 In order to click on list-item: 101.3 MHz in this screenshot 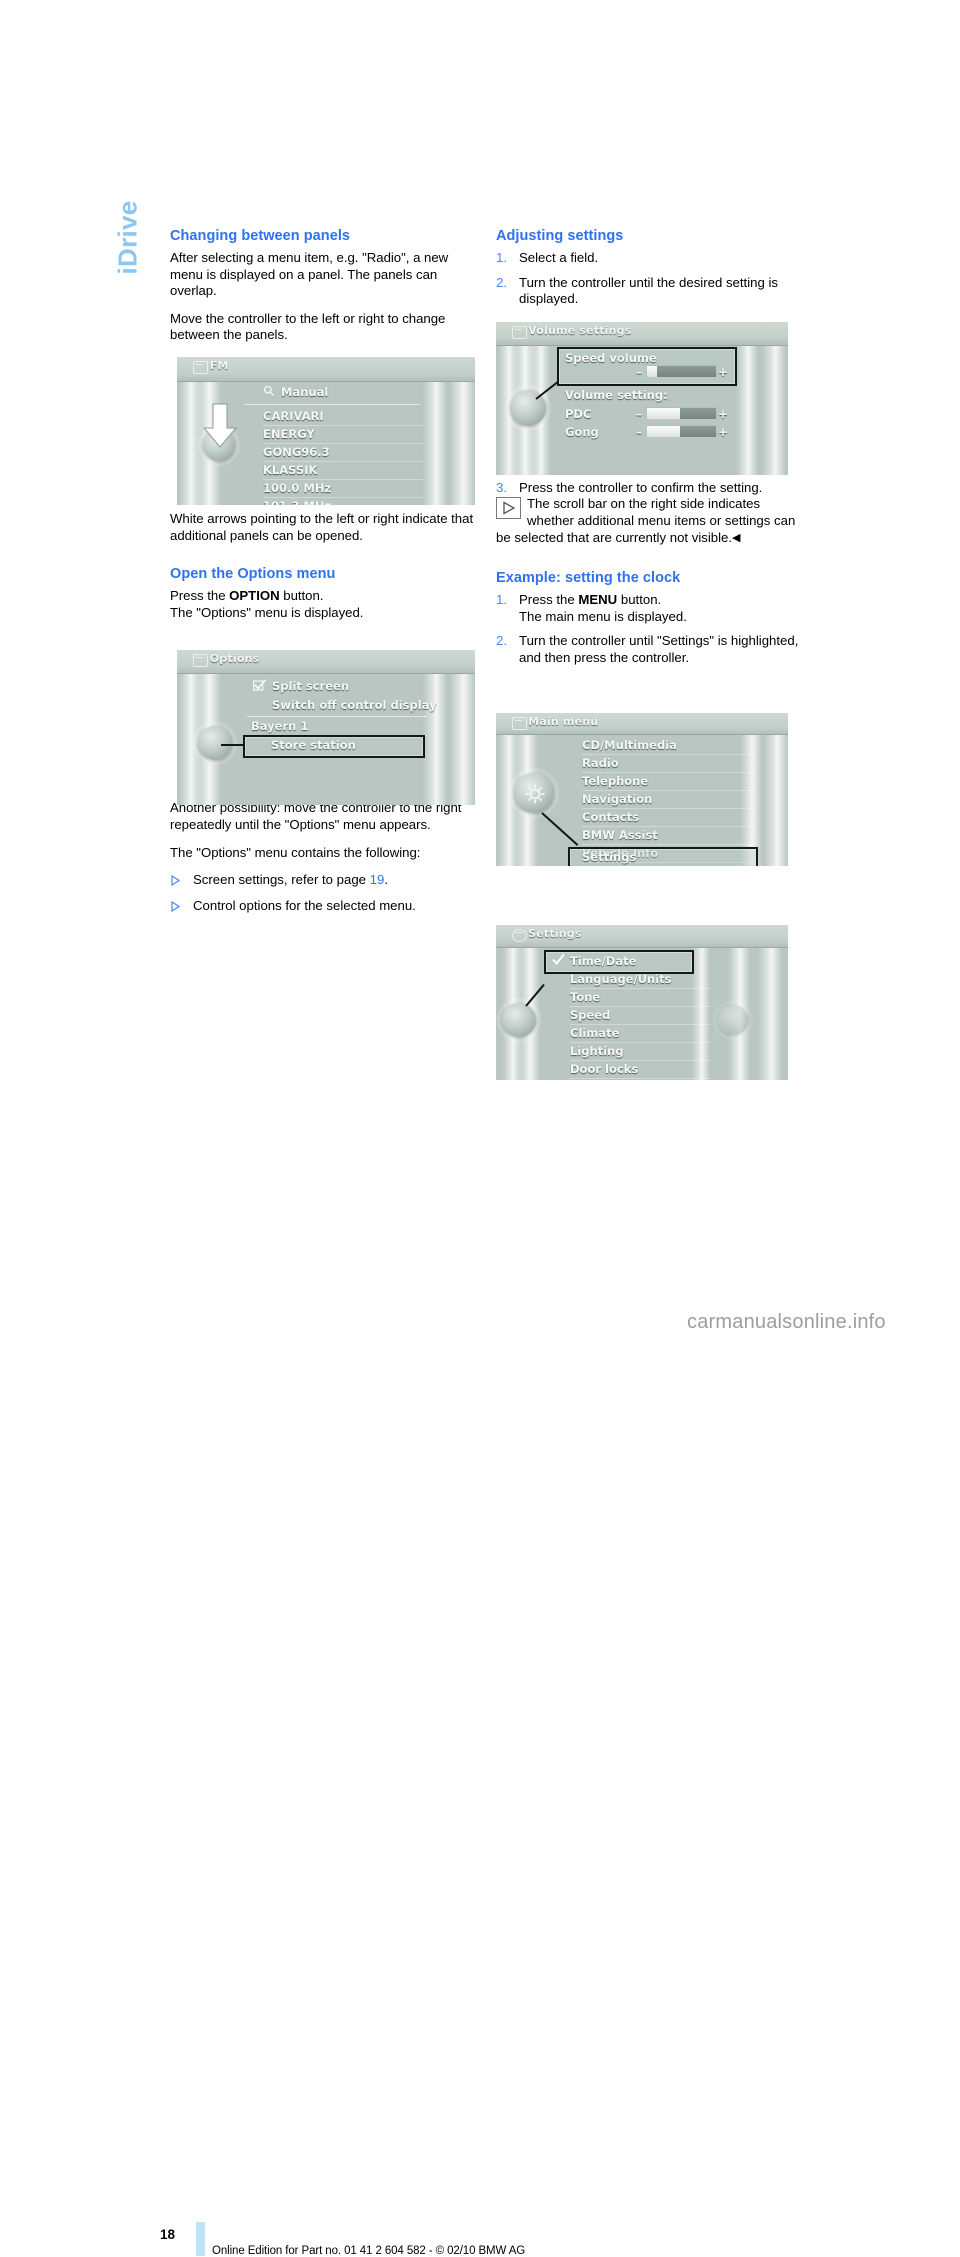, I will do `click(343, 501)`.